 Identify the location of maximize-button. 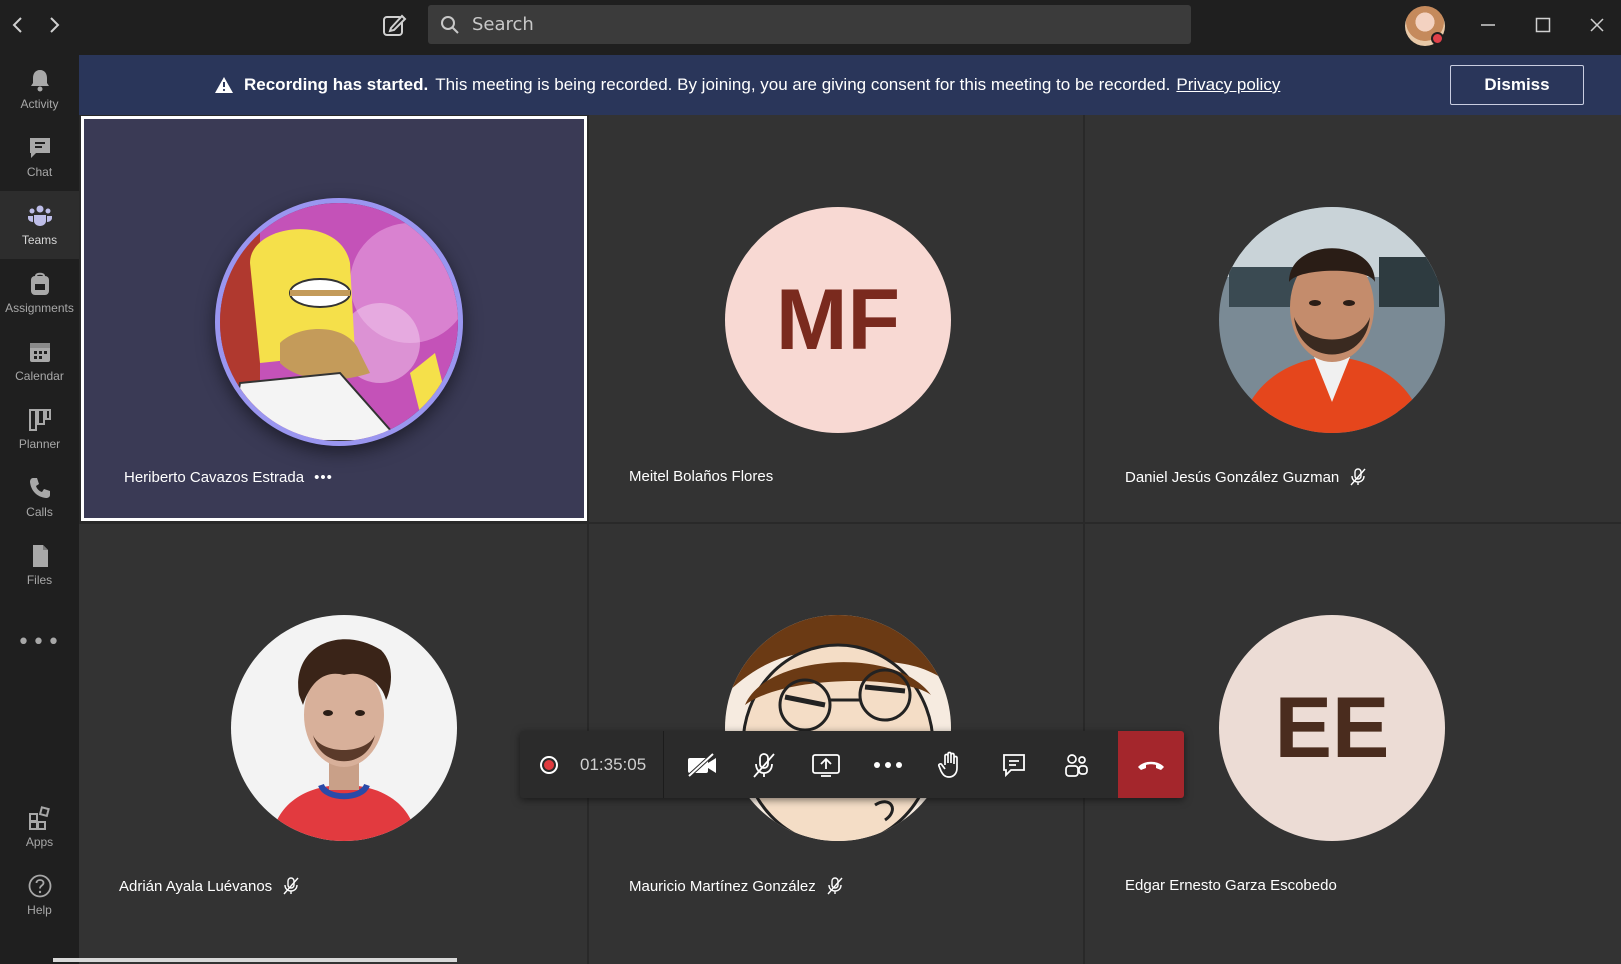
(1543, 25).